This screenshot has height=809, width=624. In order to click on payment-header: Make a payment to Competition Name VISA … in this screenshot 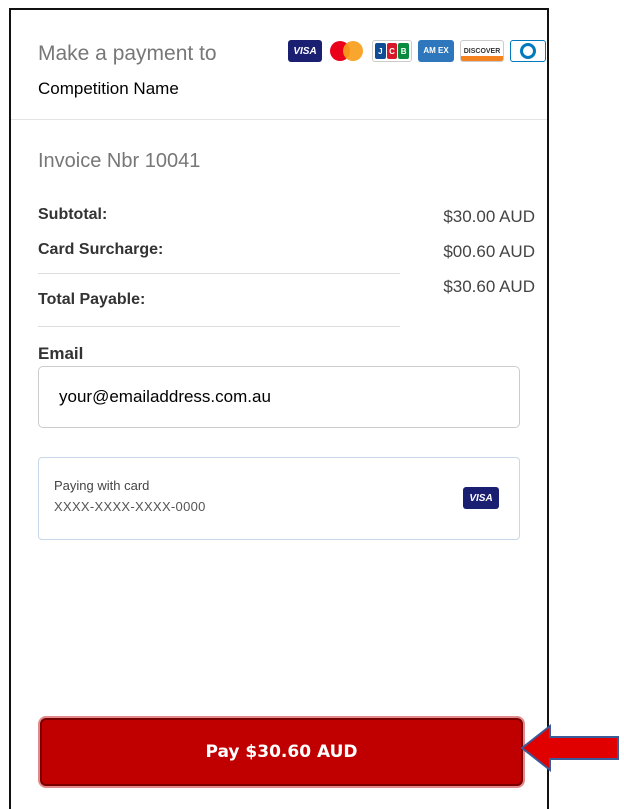, I will do `click(279, 65)`.